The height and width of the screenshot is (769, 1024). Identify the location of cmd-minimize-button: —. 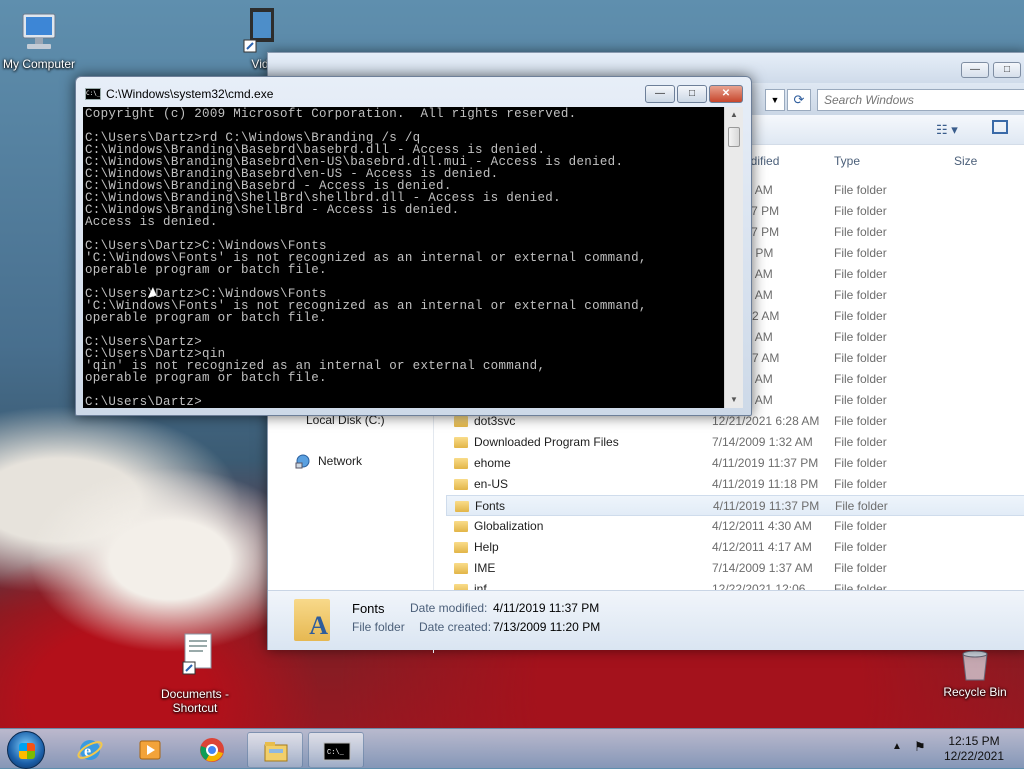
(660, 94).